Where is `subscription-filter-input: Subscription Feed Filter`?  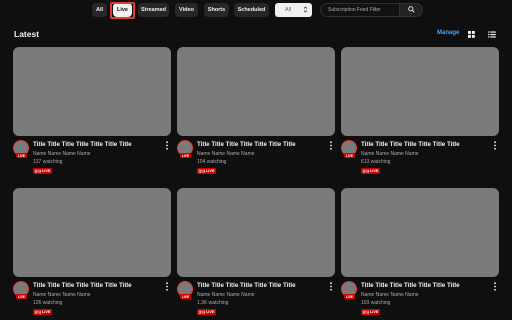 subscription-filter-input: Subscription Feed Filter is located at coordinates (360, 10).